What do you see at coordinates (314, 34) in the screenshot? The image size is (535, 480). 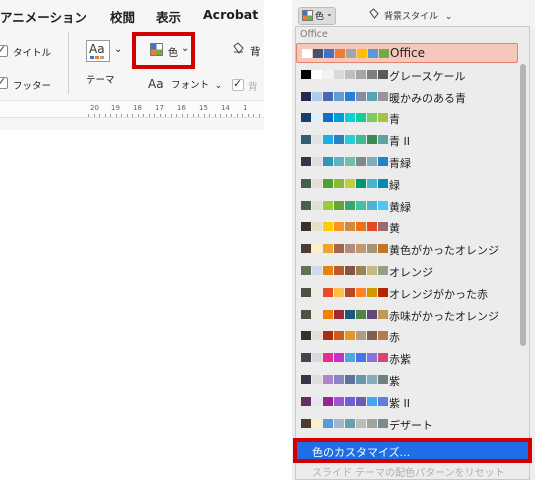 I see `section-header: Office` at bounding box center [314, 34].